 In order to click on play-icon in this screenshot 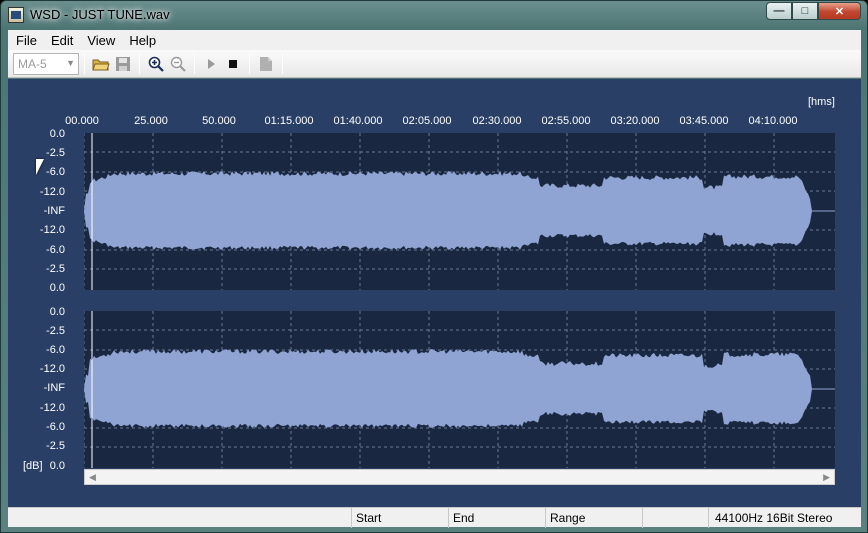, I will do `click(211, 63)`.